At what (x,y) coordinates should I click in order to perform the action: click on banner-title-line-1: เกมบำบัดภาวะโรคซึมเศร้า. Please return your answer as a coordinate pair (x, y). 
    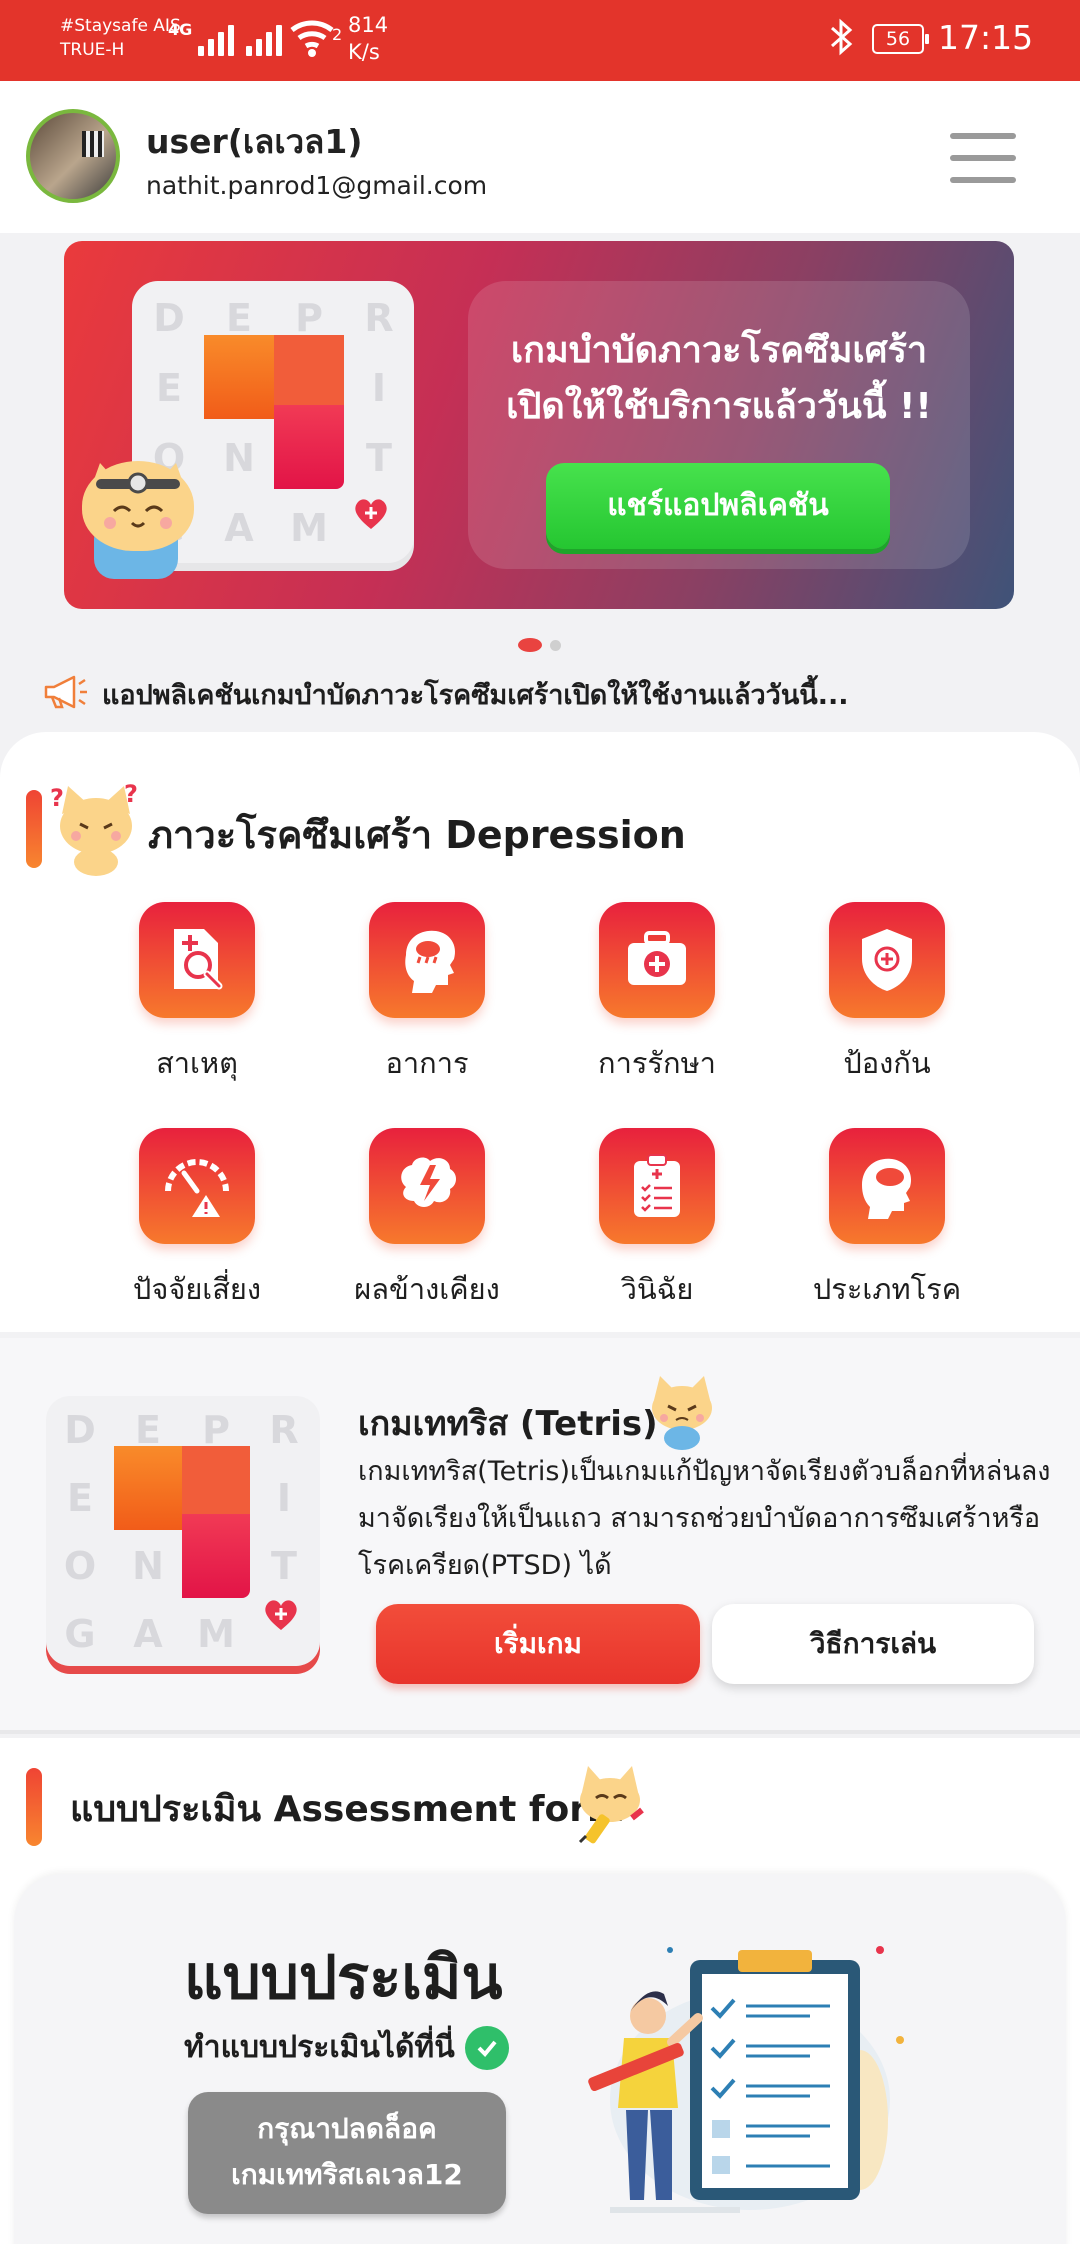
    Looking at the image, I should click on (719, 350).